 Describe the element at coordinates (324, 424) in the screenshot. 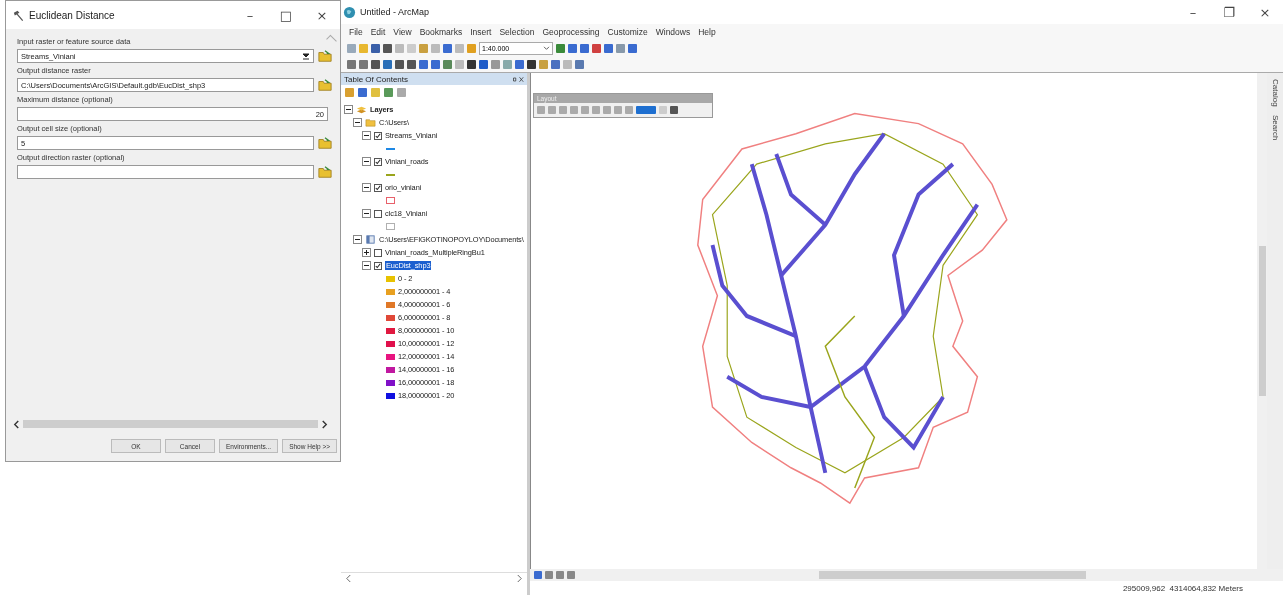

I see `scroll-right-icon` at that location.